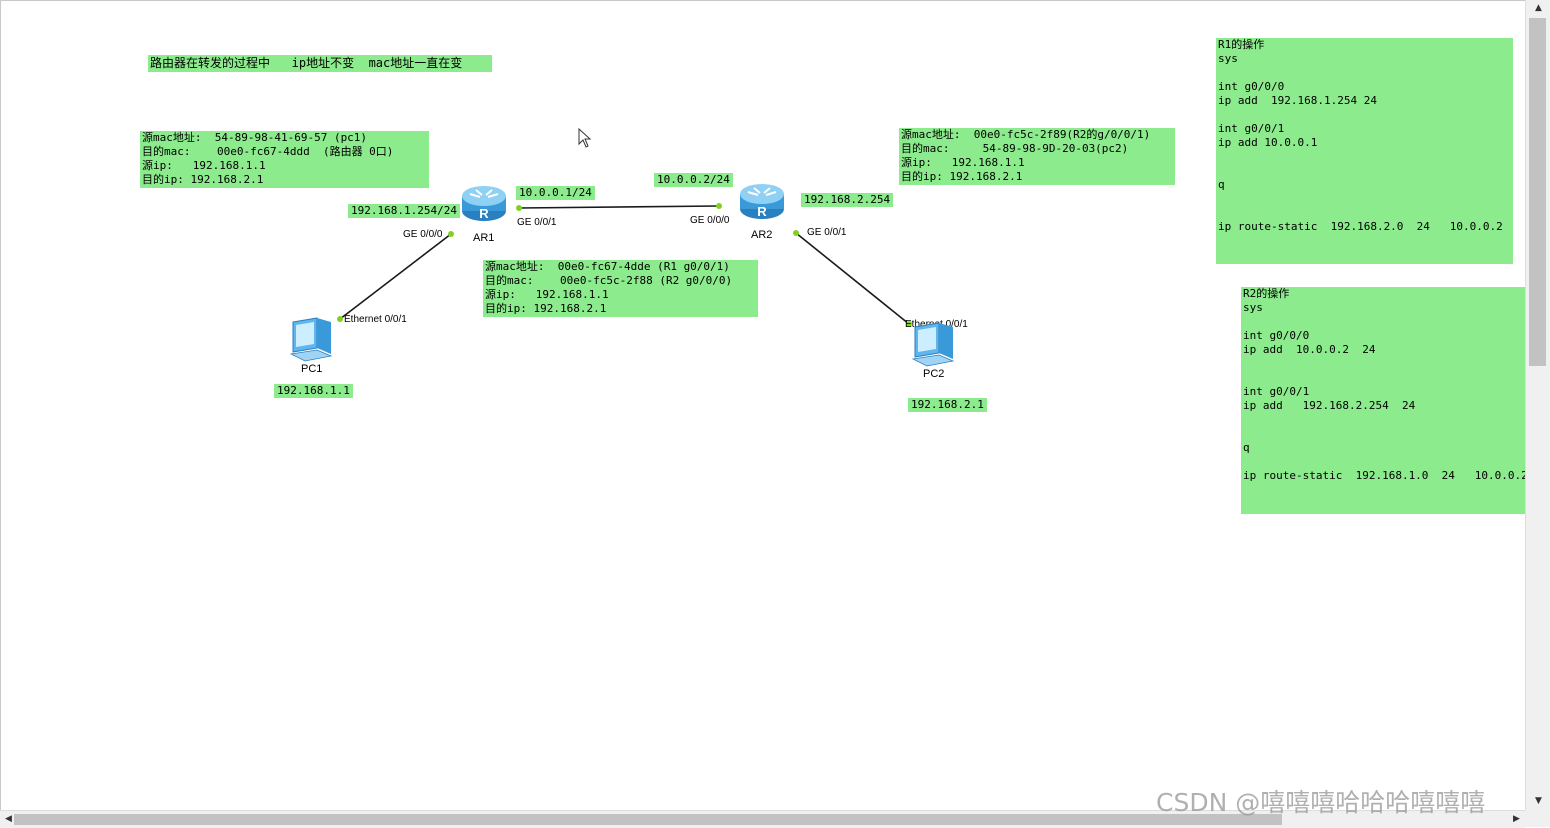  I want to click on router-ar1: R, so click(484, 204).